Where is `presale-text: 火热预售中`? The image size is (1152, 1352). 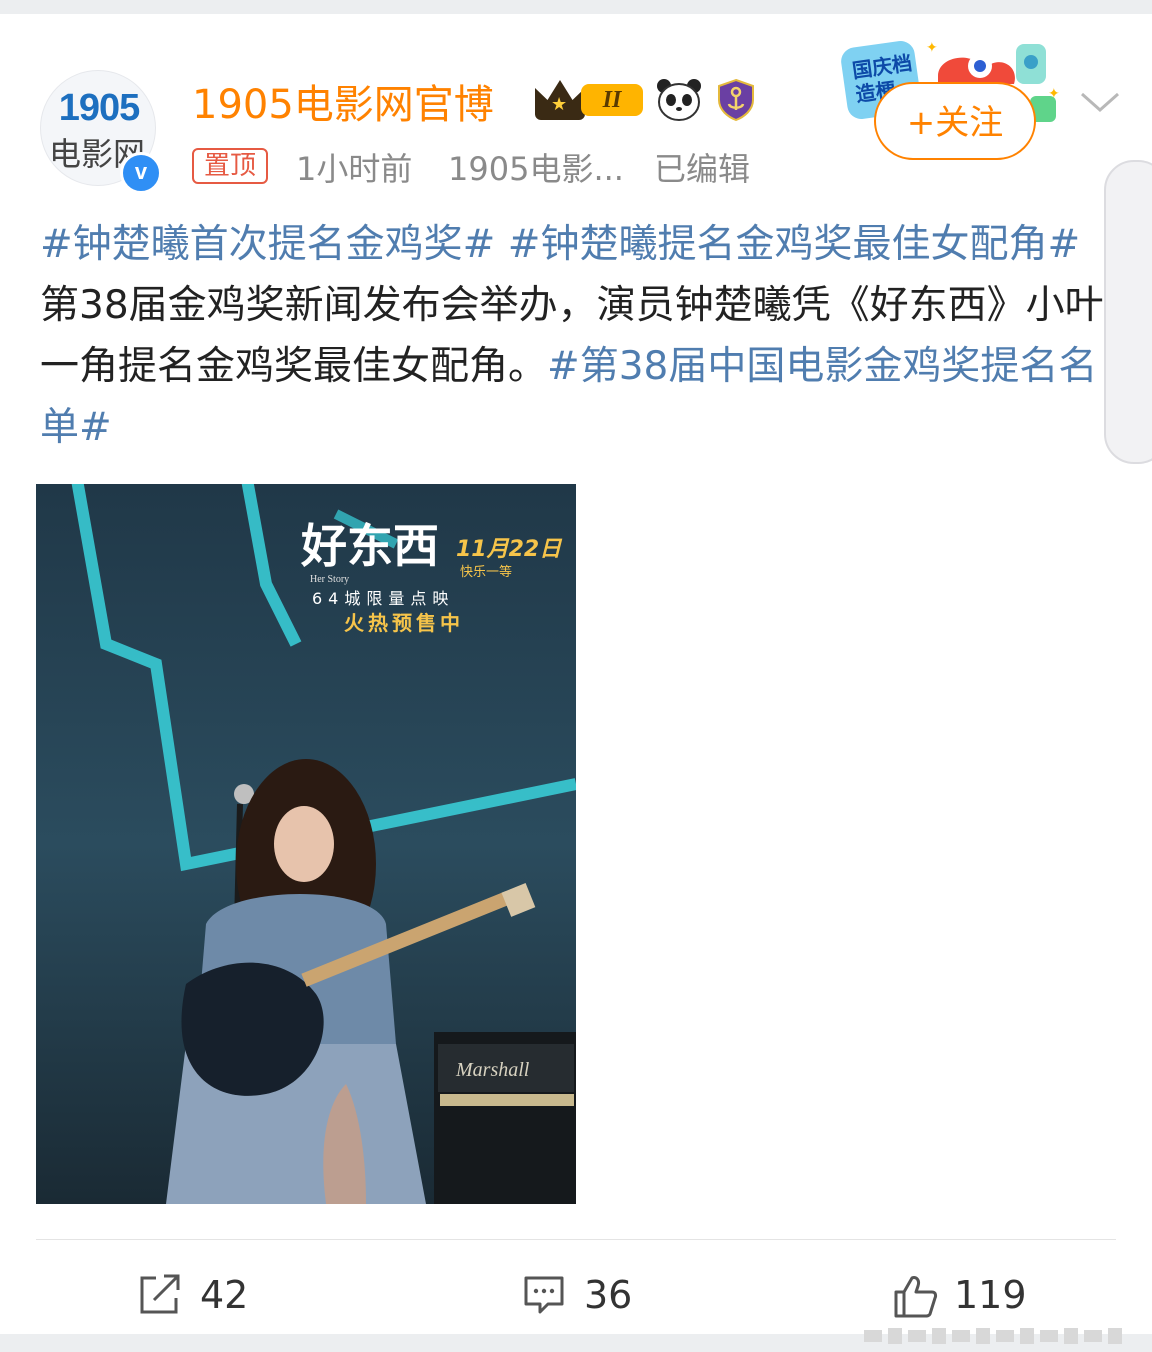 presale-text: 火热预售中 is located at coordinates (404, 623).